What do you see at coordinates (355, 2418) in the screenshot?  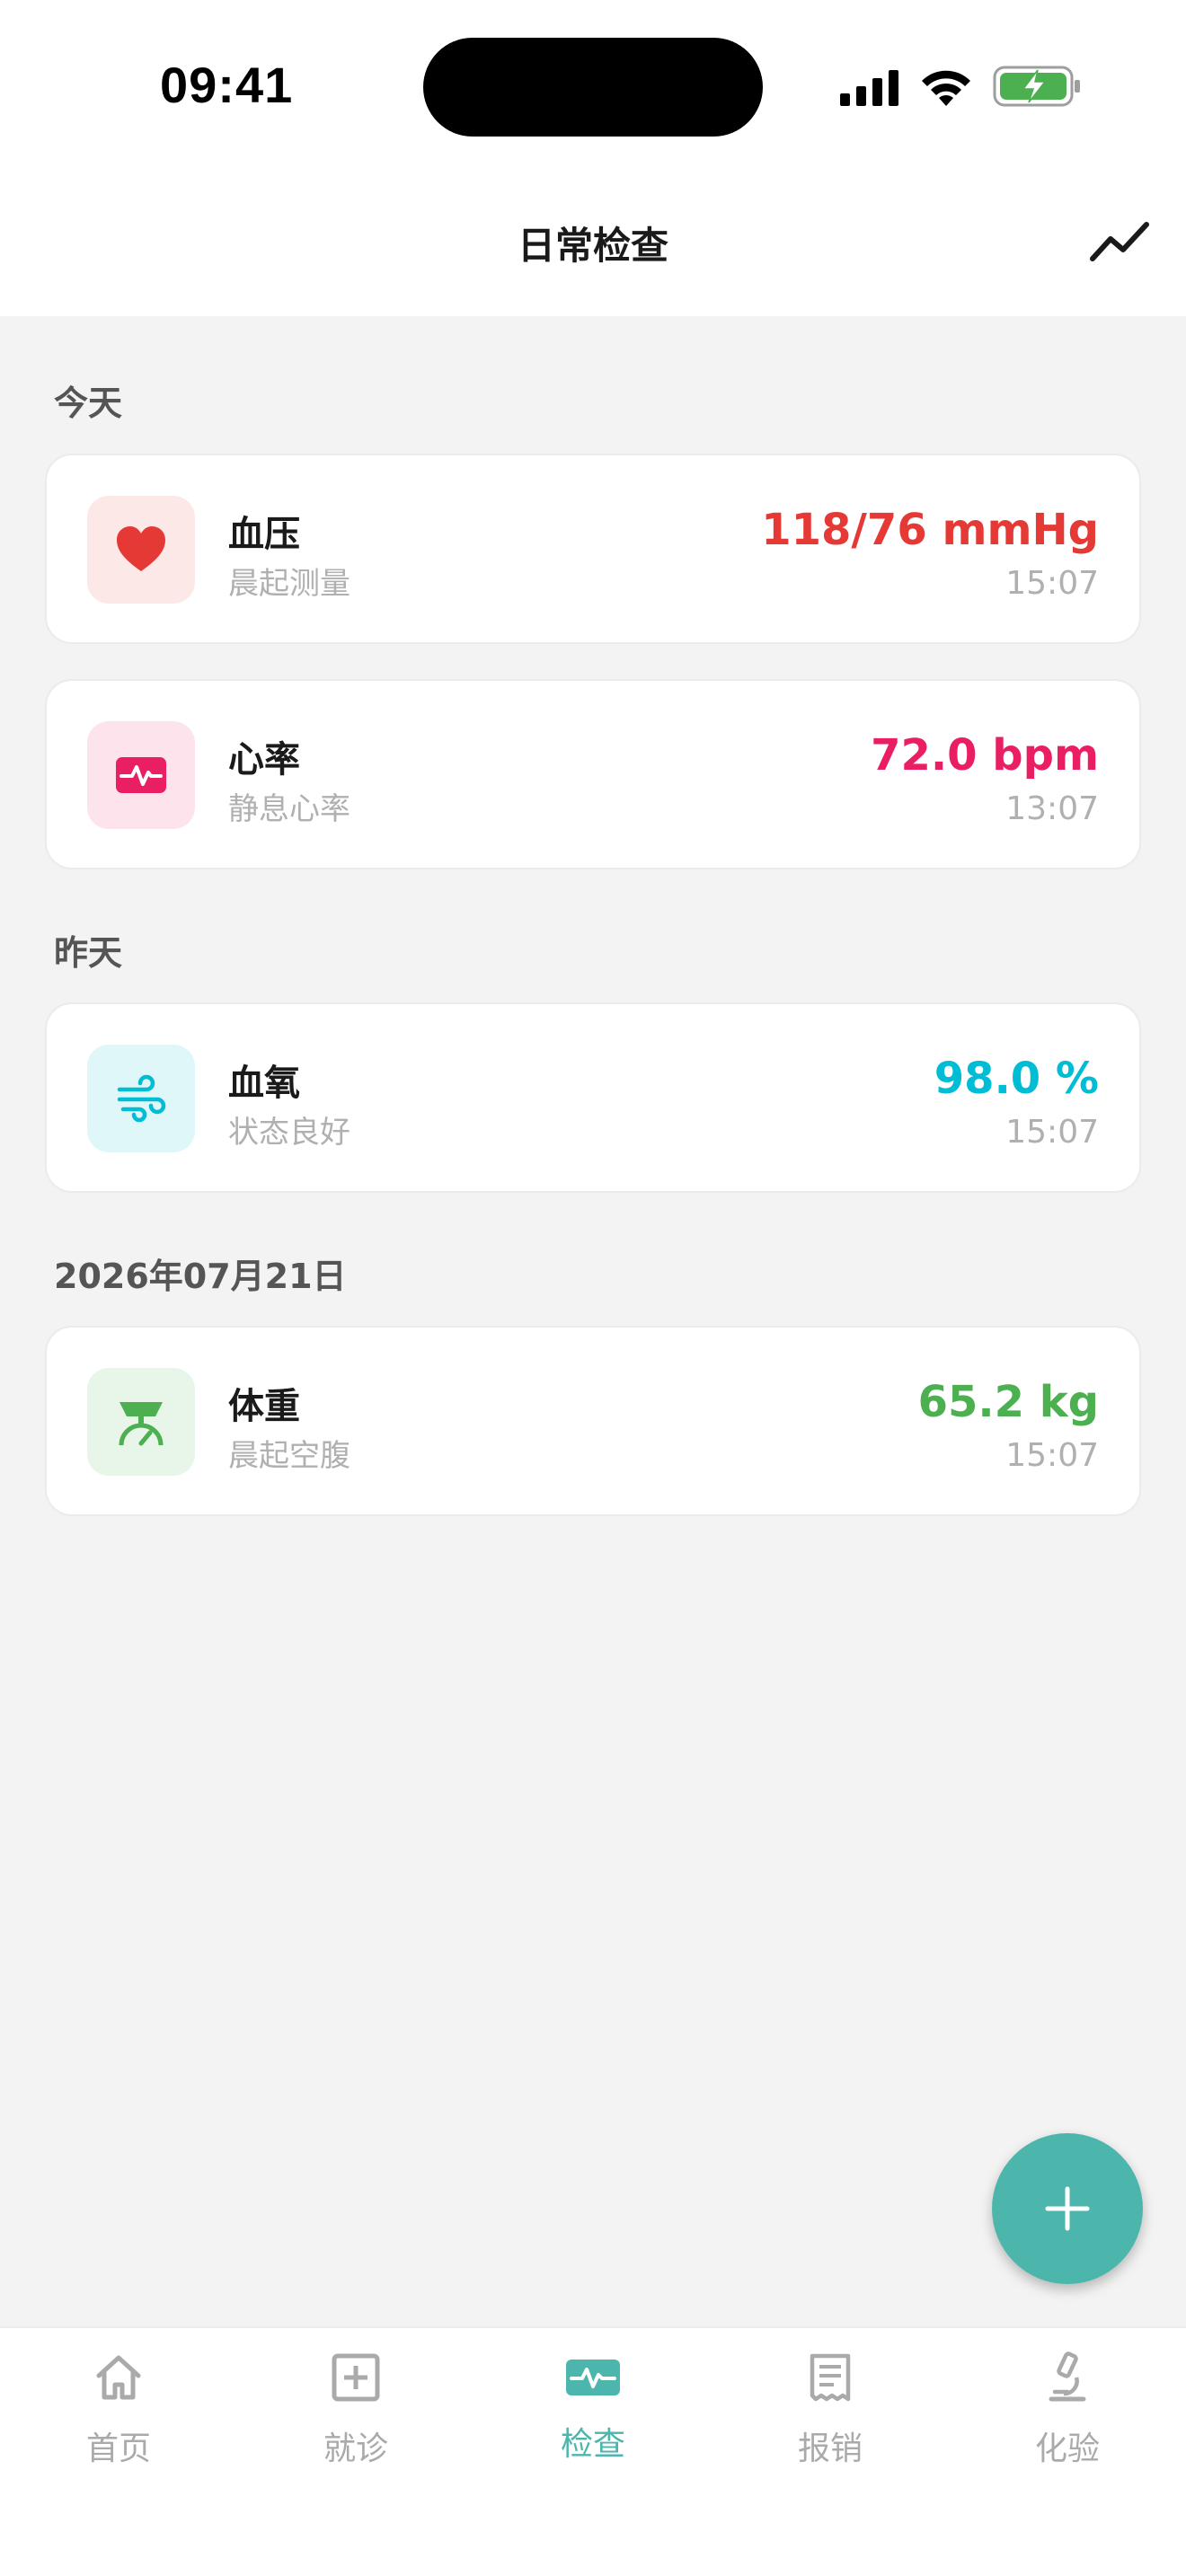 I see `tab-visit: 就诊` at bounding box center [355, 2418].